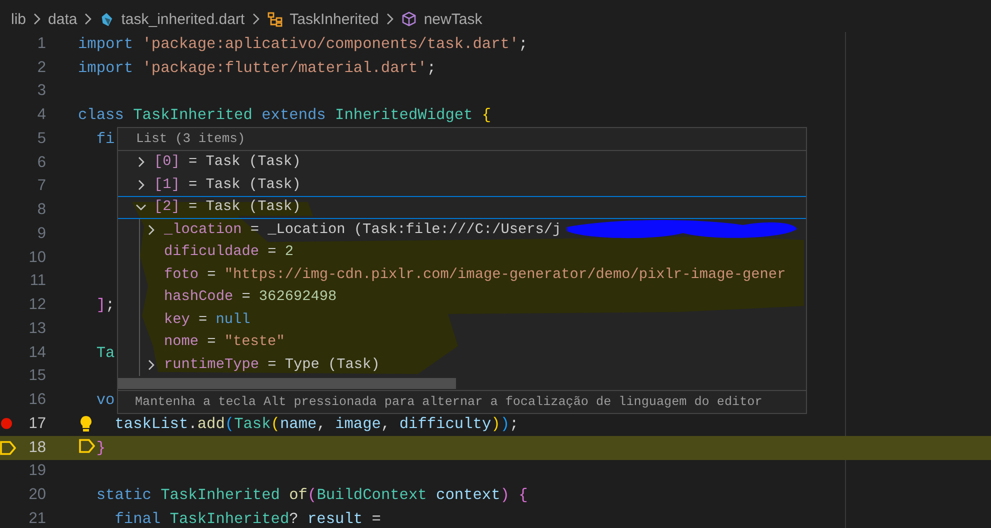 This screenshot has width=991, height=528. What do you see at coordinates (37, 257) in the screenshot?
I see `line-number: 10` at bounding box center [37, 257].